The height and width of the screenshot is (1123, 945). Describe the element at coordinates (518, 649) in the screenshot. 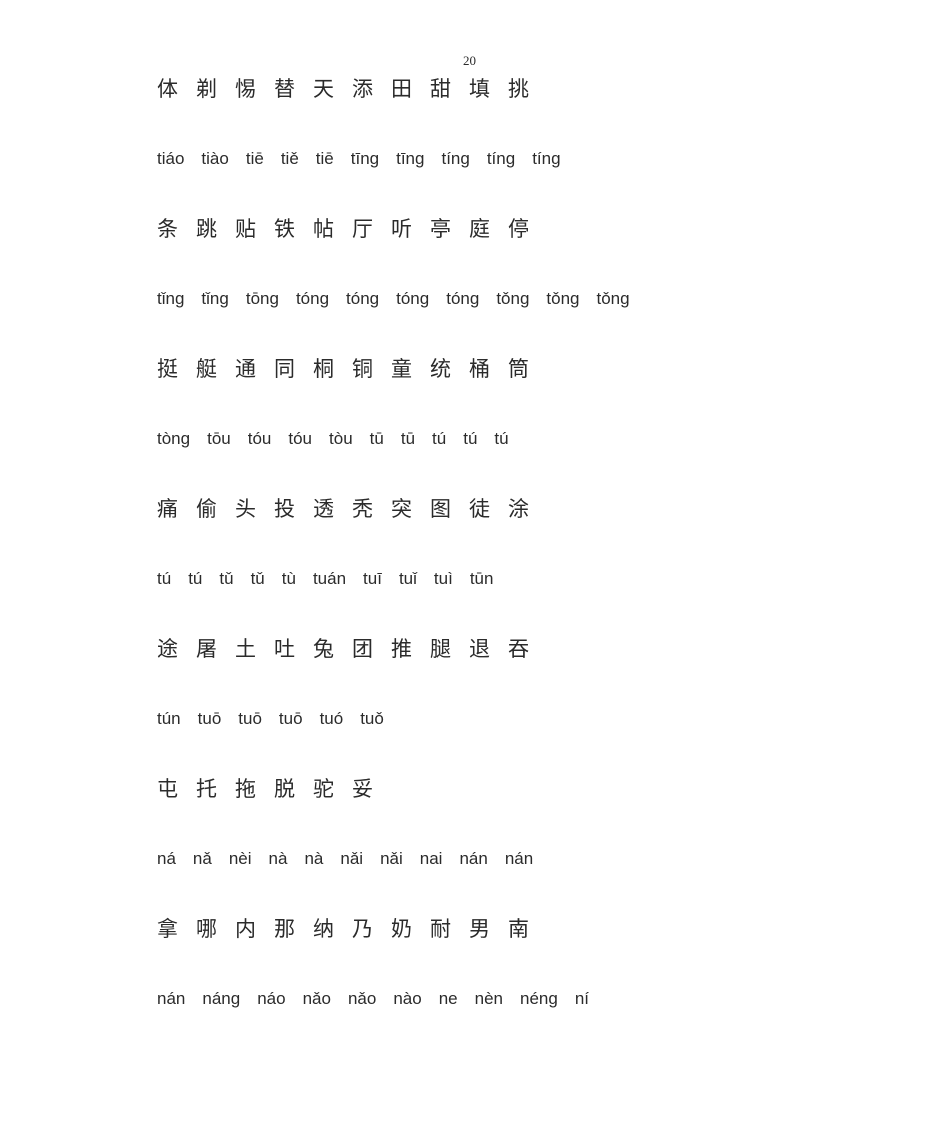

I see `hanzi-character: 吞` at that location.